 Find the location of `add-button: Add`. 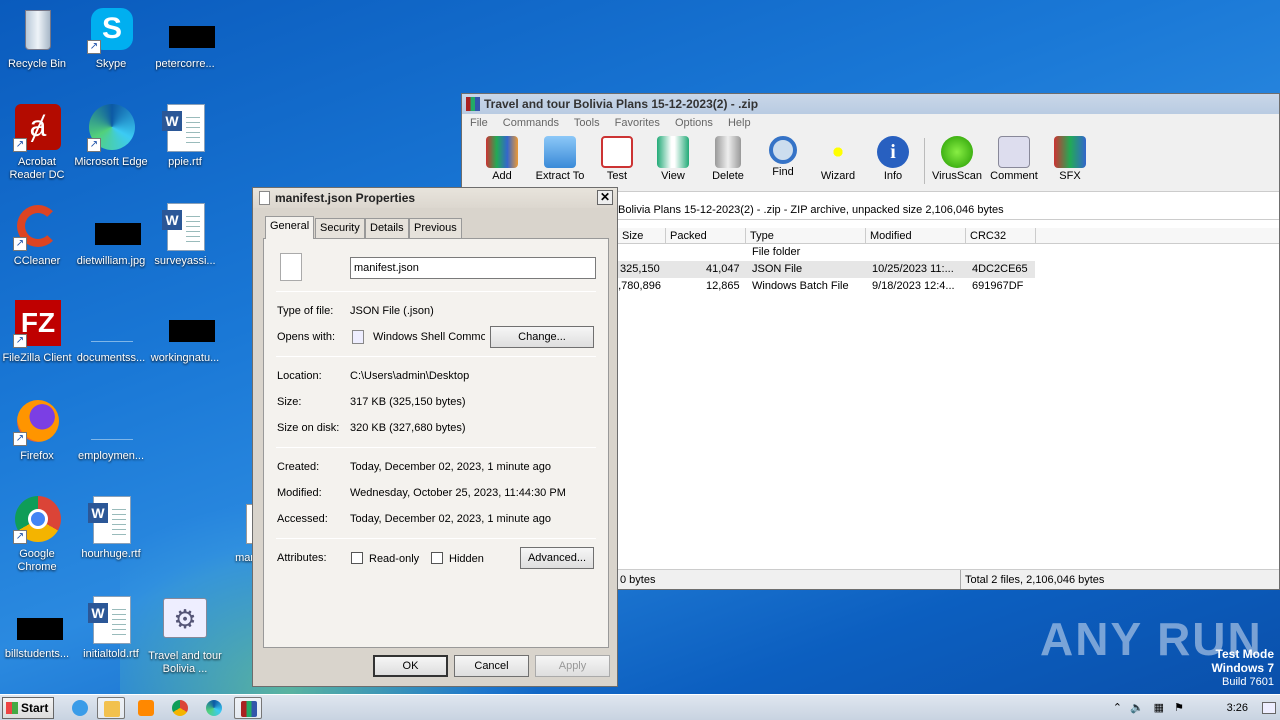

add-button: Add is located at coordinates (502, 159).